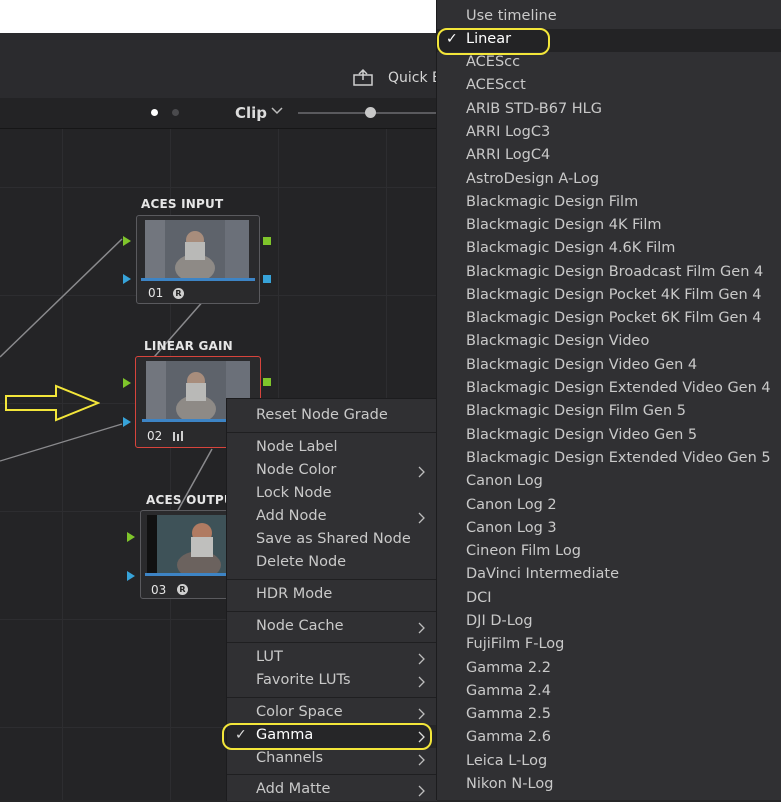  Describe the element at coordinates (332, 517) in the screenshot. I see `menu-item-add-node: Add Node` at that location.